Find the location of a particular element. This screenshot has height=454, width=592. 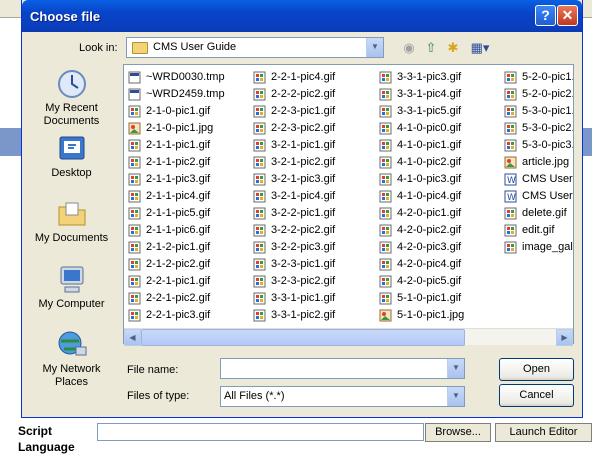

look-in-dropdown: CMS User Guide ▼ is located at coordinates (255, 47).